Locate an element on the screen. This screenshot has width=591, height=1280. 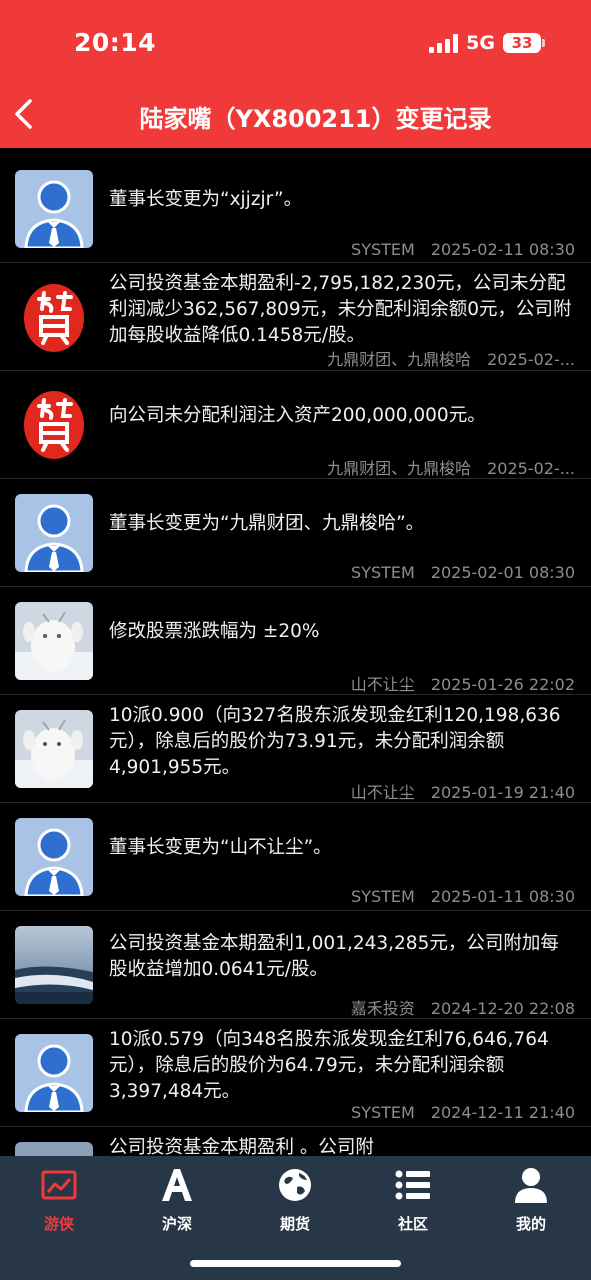
status-icons: 5G 33 is located at coordinates (487, 43).